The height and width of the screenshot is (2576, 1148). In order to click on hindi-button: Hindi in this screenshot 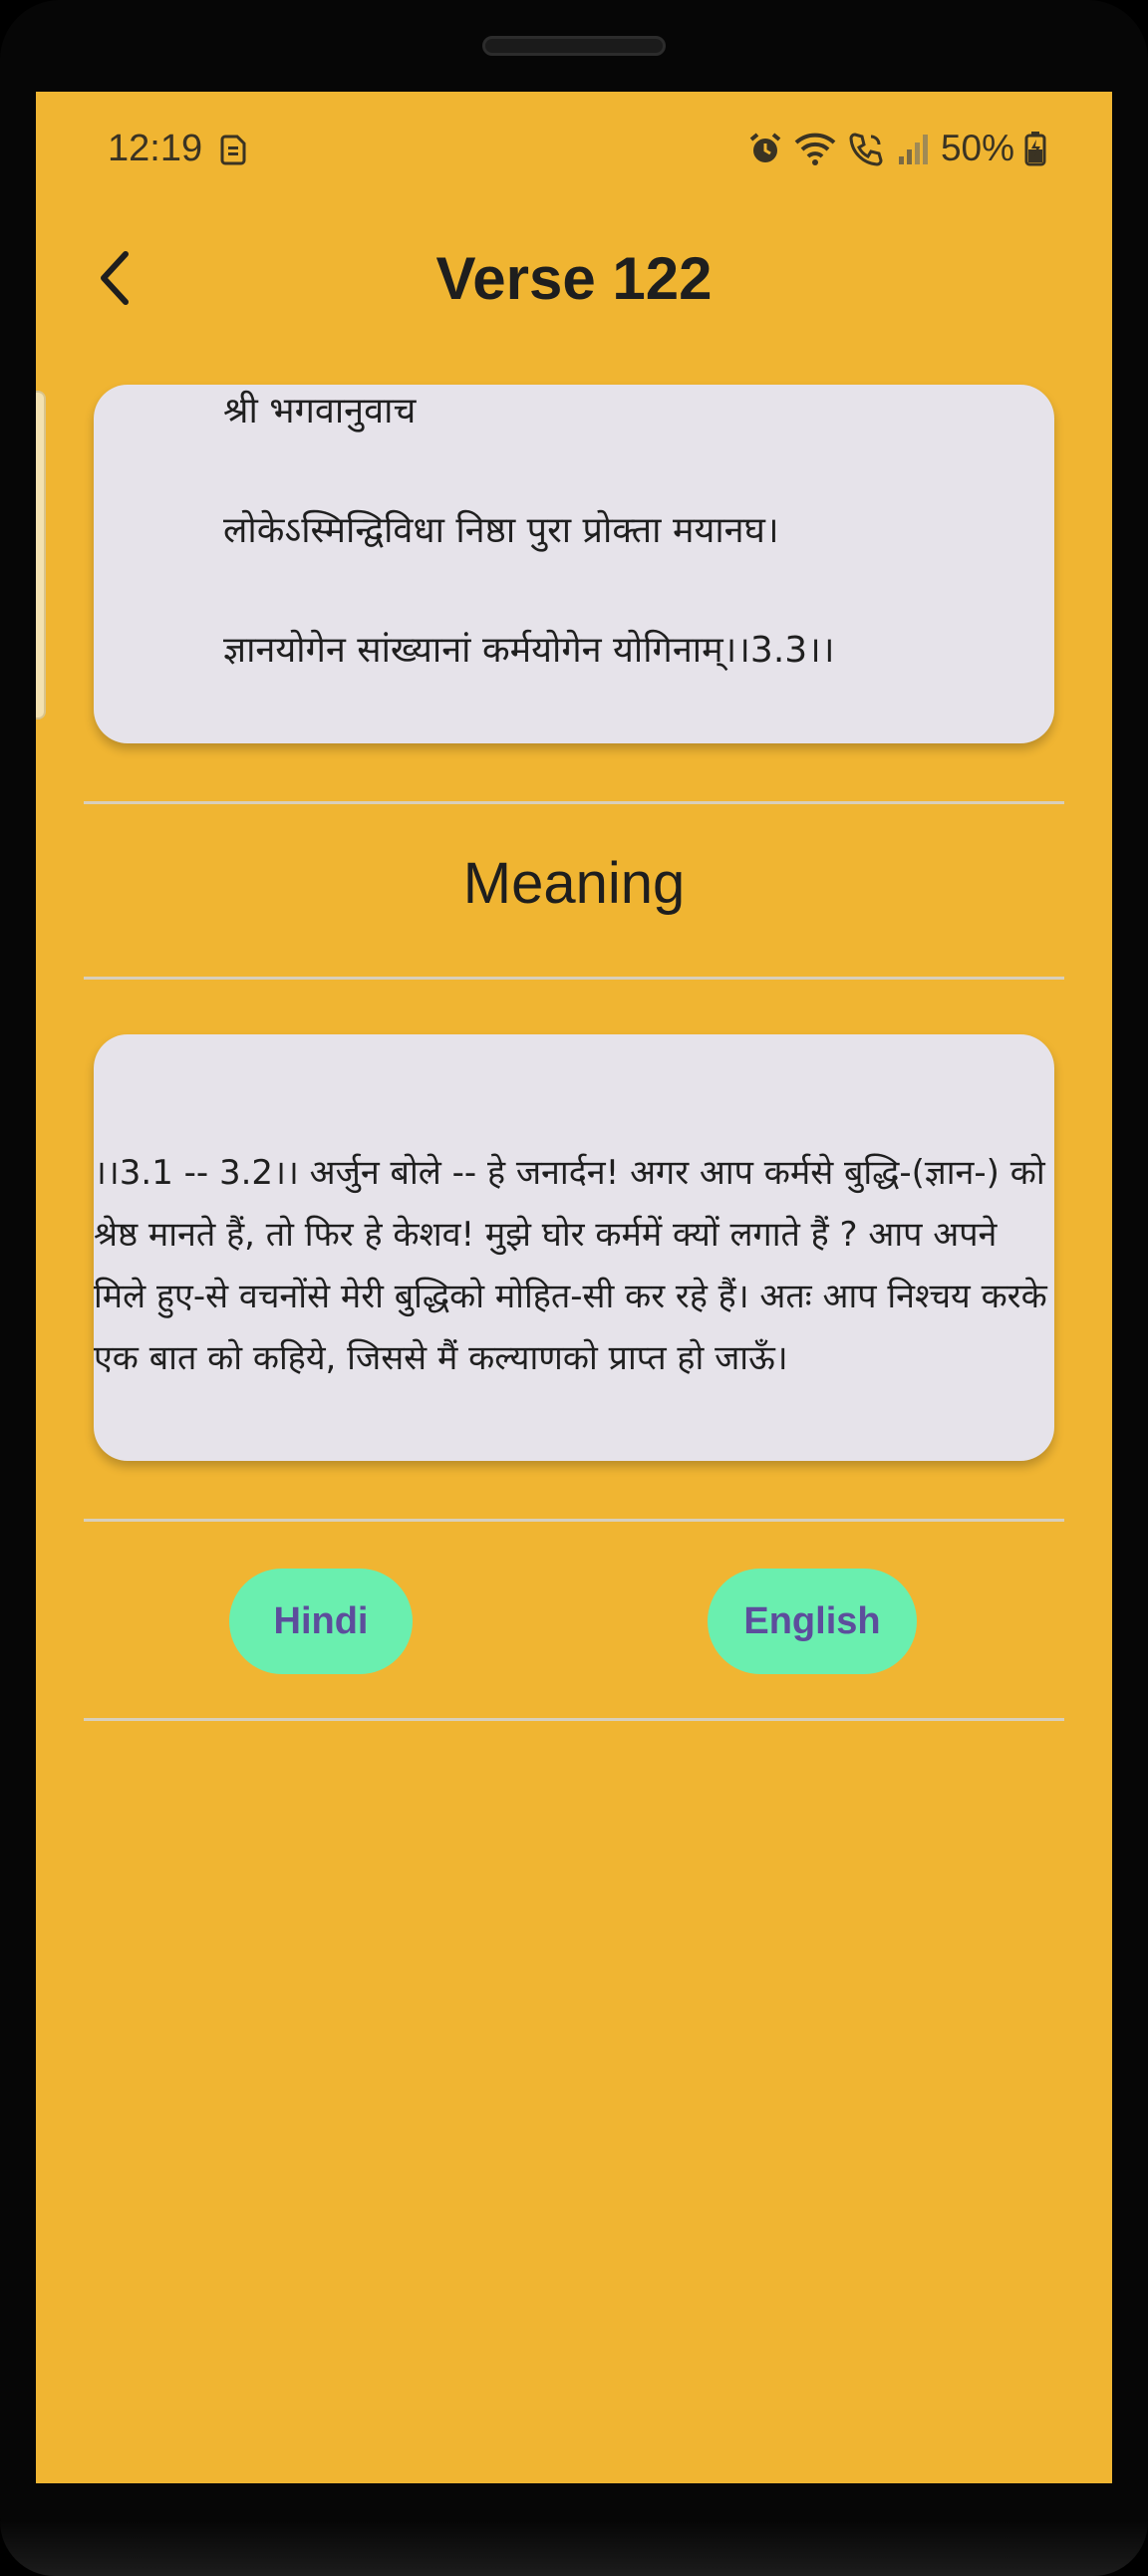, I will do `click(321, 1621)`.